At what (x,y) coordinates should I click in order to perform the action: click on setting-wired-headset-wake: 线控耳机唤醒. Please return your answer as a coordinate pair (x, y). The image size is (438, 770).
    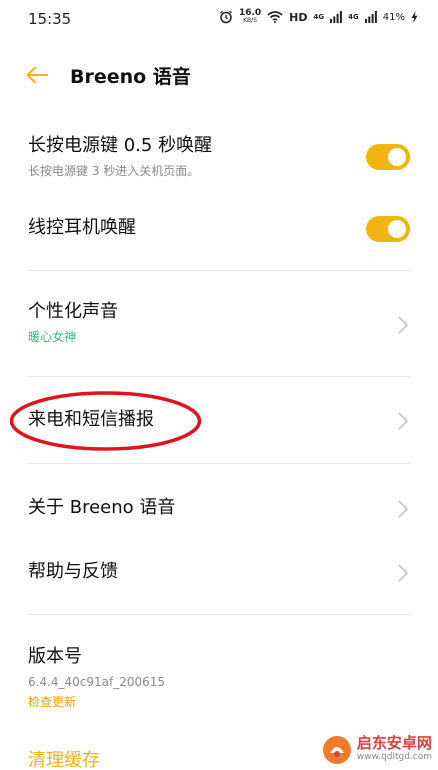
    Looking at the image, I should click on (219, 230).